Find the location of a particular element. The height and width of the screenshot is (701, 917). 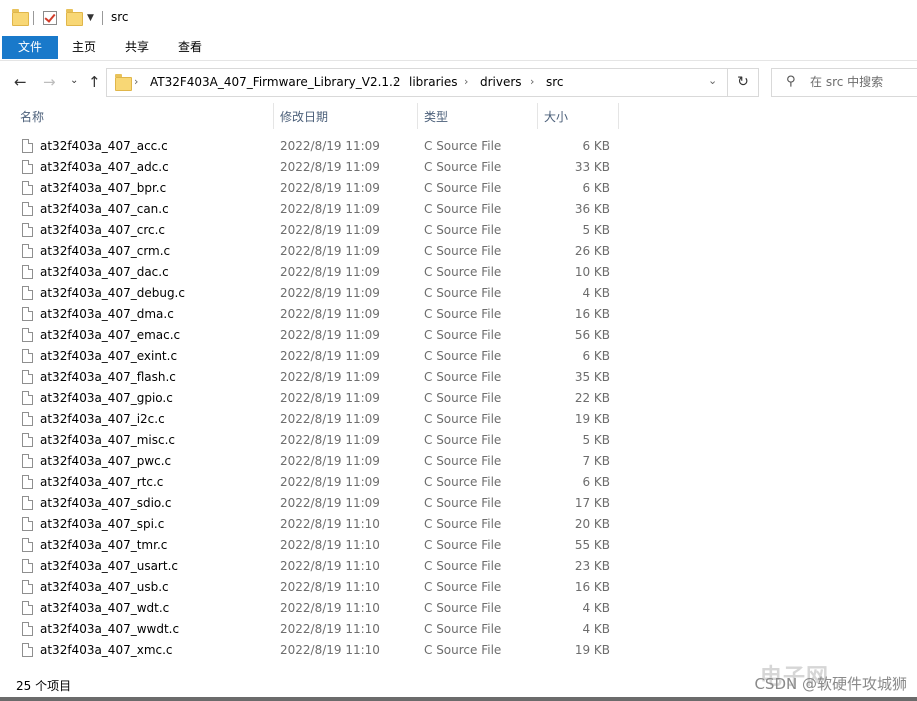

search-box: ⚲ is located at coordinates (844, 82).